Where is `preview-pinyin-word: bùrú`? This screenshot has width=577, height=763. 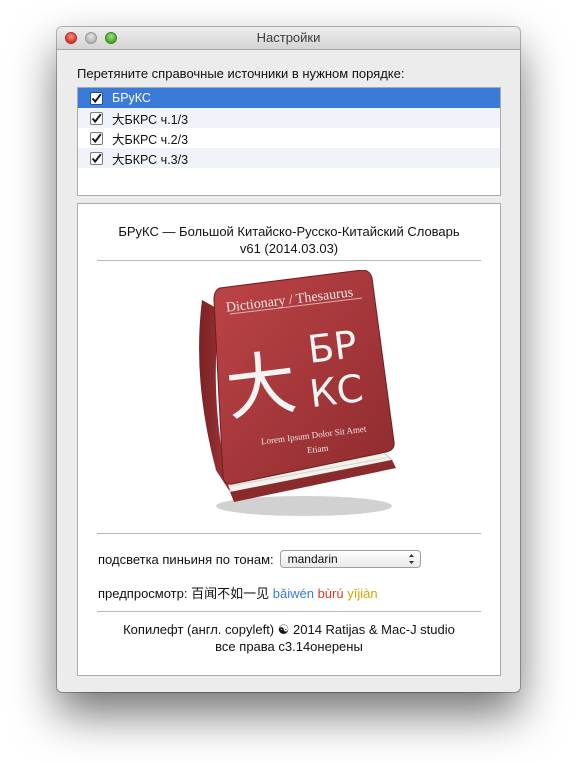 preview-pinyin-word: bùrú is located at coordinates (330, 593).